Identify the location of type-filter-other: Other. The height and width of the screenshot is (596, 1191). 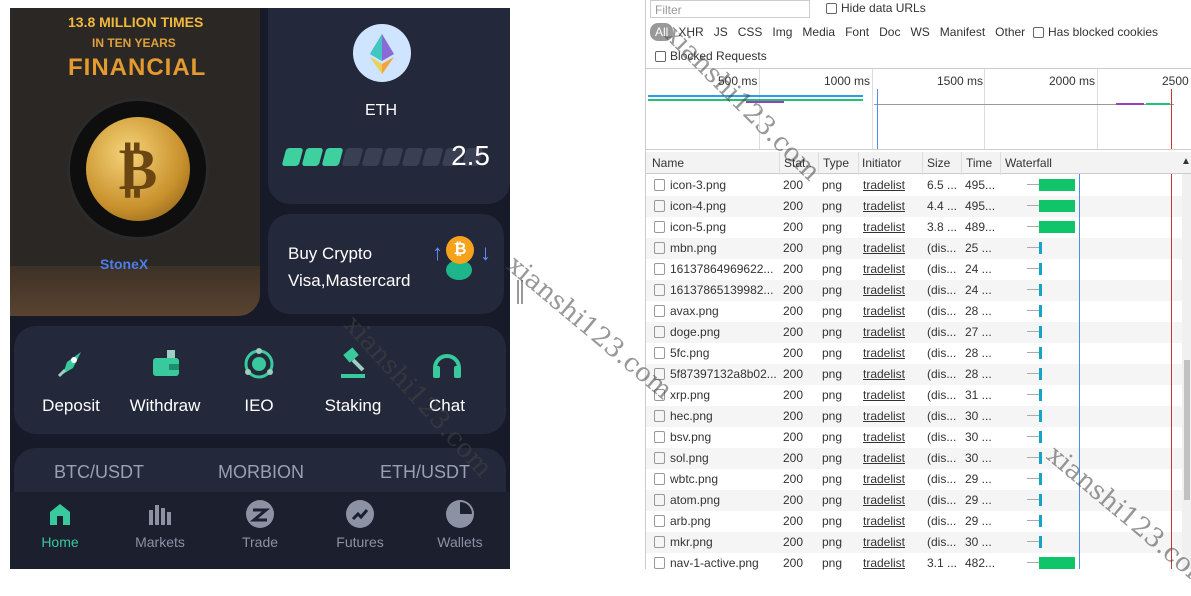
(1010, 32).